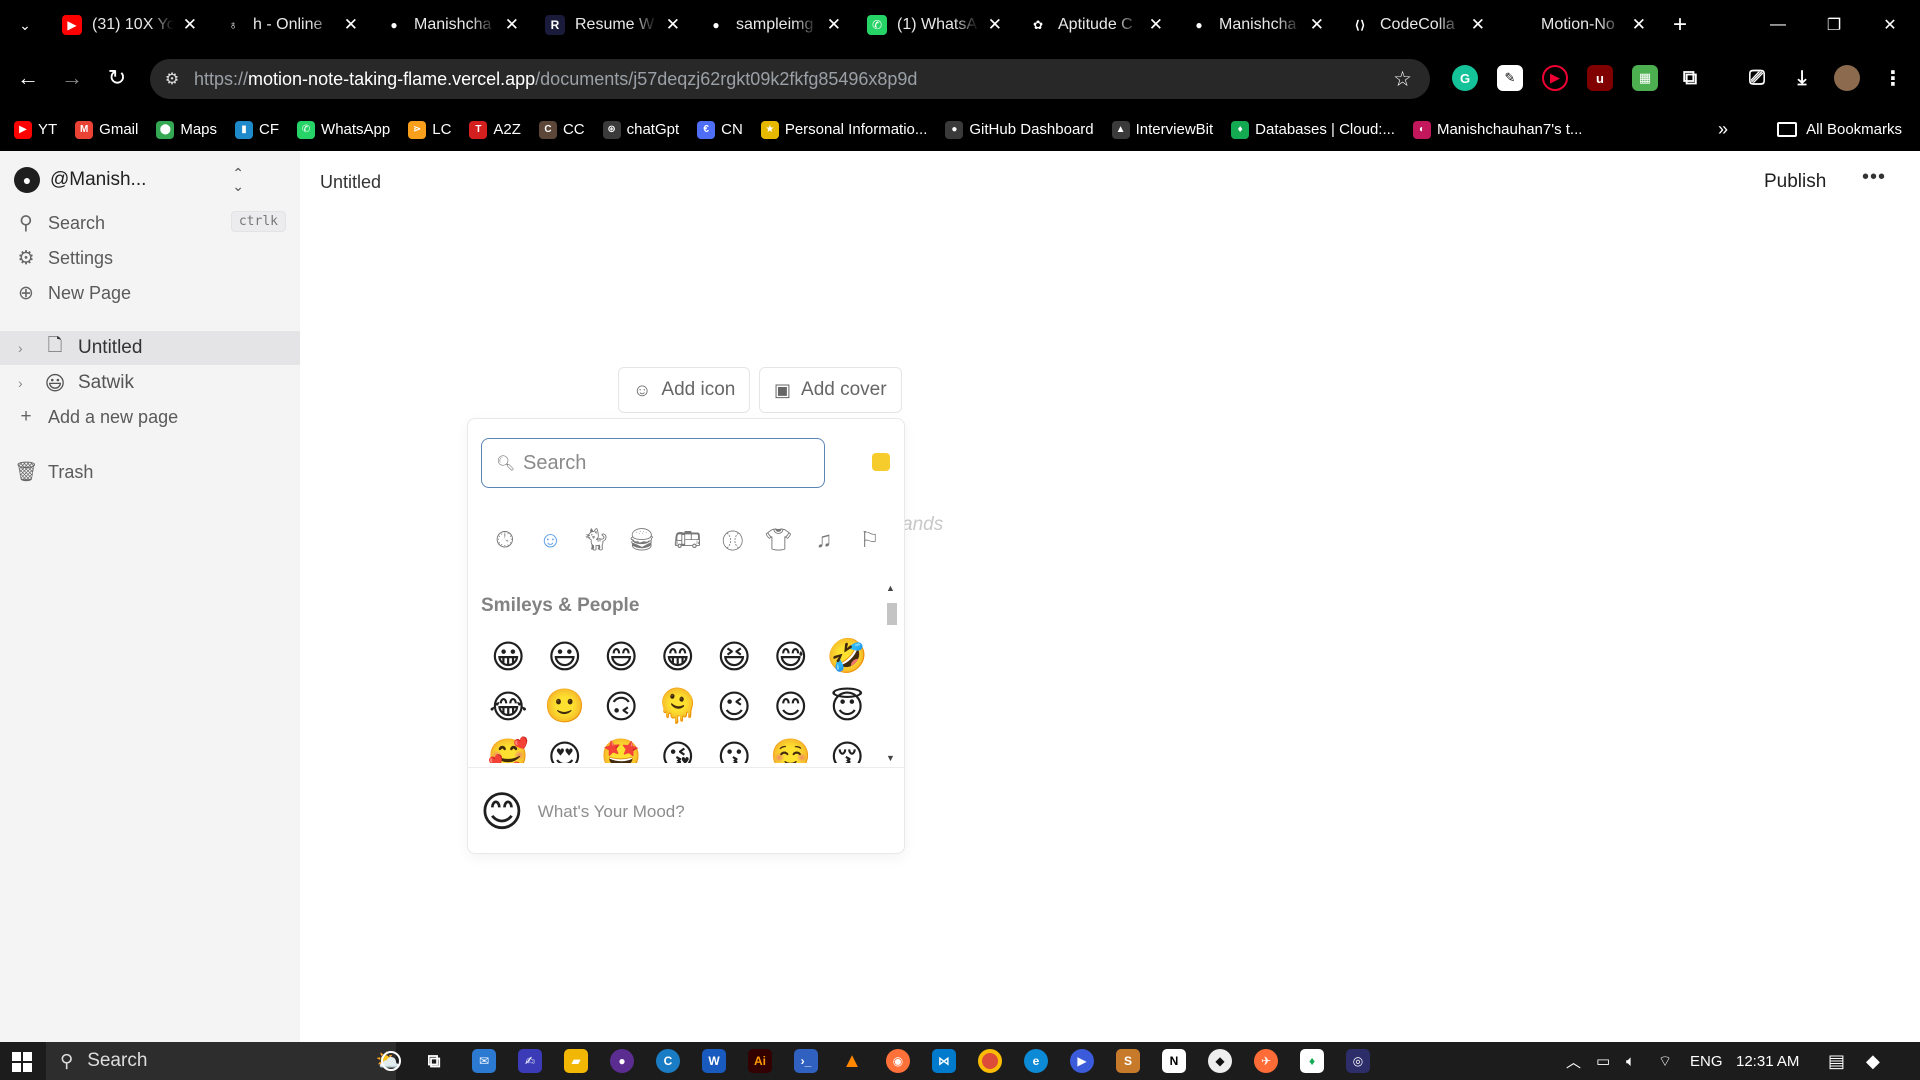 The width and height of the screenshot is (1920, 1080). What do you see at coordinates (760, 1061) in the screenshot?
I see `illustrator-icon: Ai` at bounding box center [760, 1061].